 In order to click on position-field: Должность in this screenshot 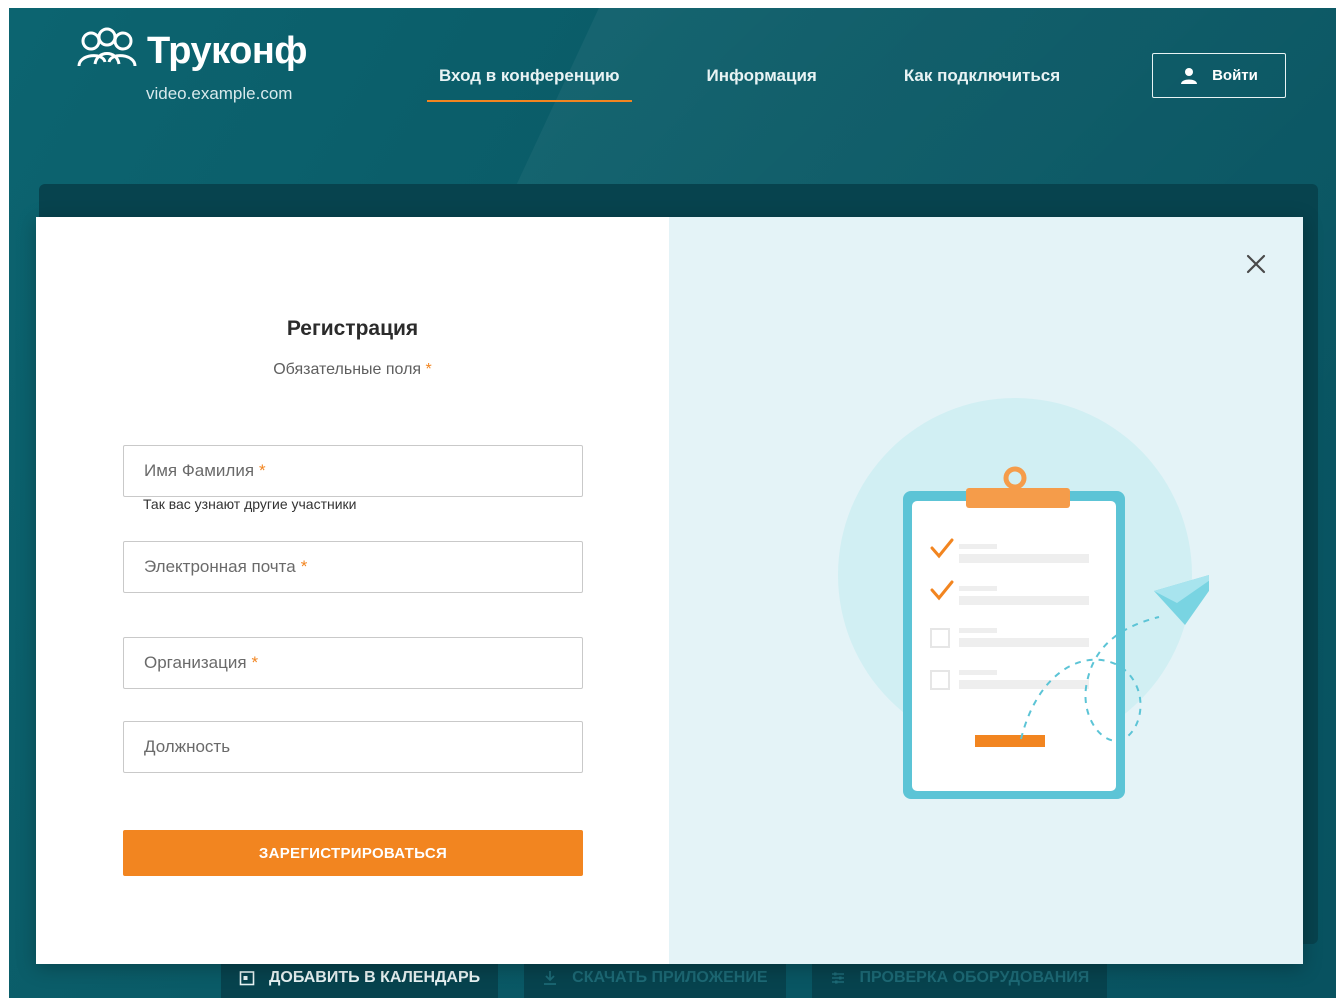, I will do `click(353, 747)`.